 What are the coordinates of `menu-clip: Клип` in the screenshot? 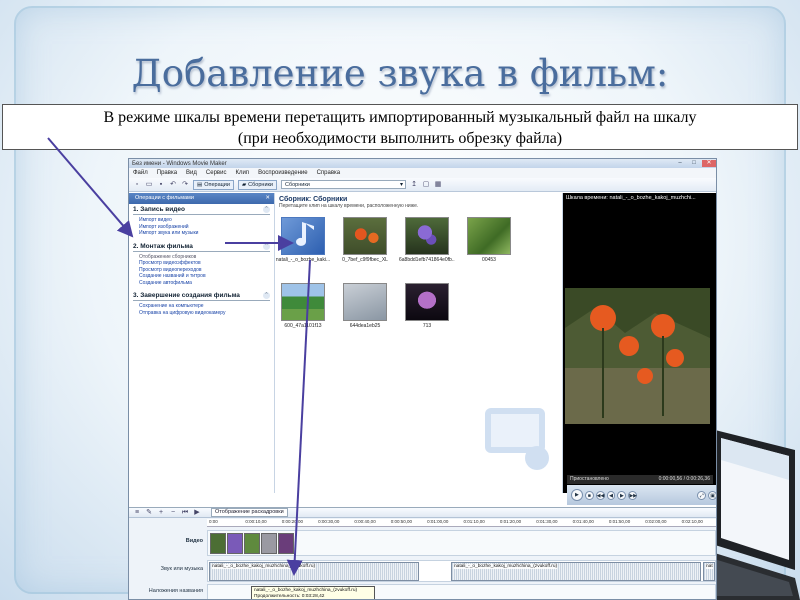 It's located at (242, 173).